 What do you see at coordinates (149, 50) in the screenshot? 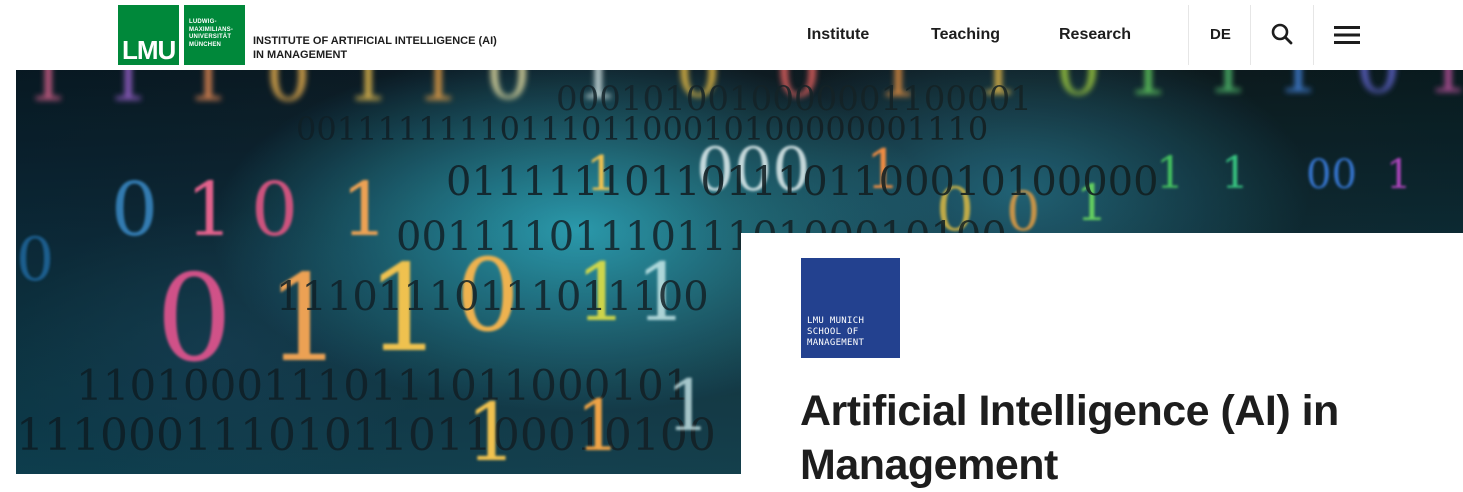
I see `lmu-logo-text: LMU` at bounding box center [149, 50].